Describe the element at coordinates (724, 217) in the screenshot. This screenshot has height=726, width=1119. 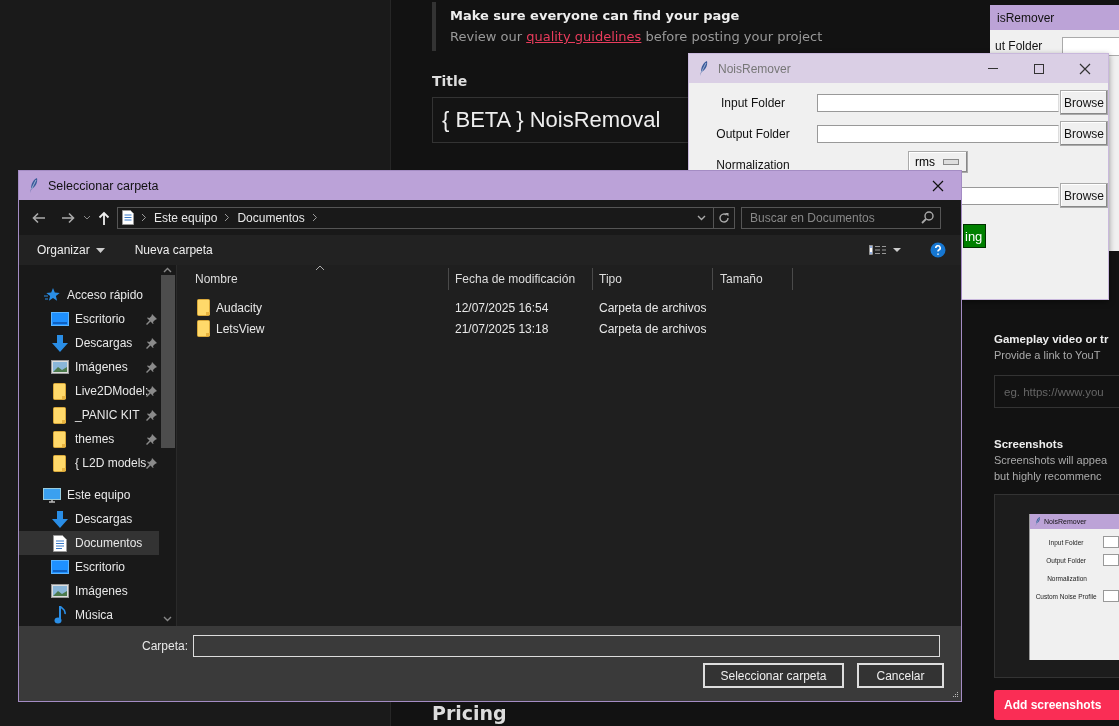
I see `refresh-icon` at that location.